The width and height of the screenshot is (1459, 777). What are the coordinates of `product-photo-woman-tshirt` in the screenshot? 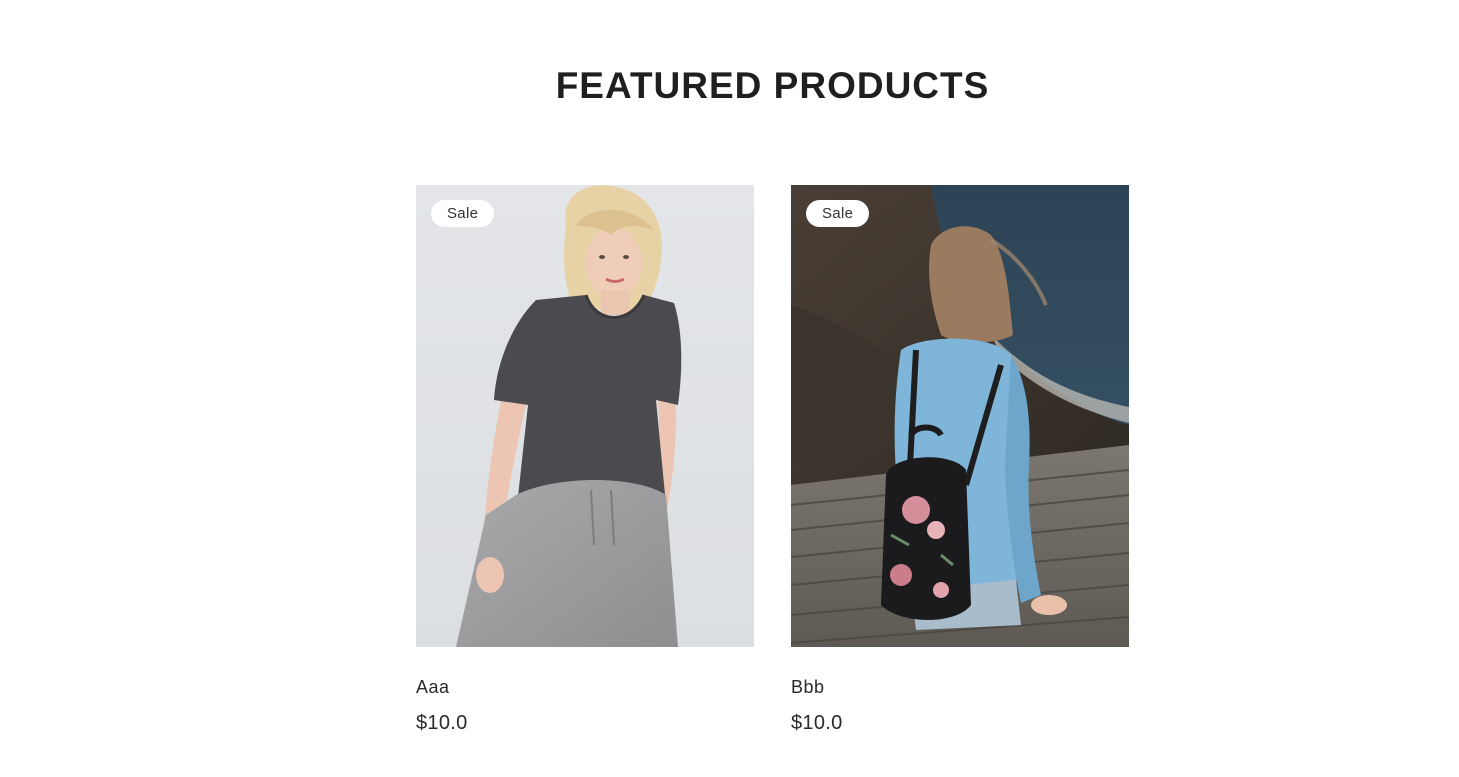 It's located at (585, 416).